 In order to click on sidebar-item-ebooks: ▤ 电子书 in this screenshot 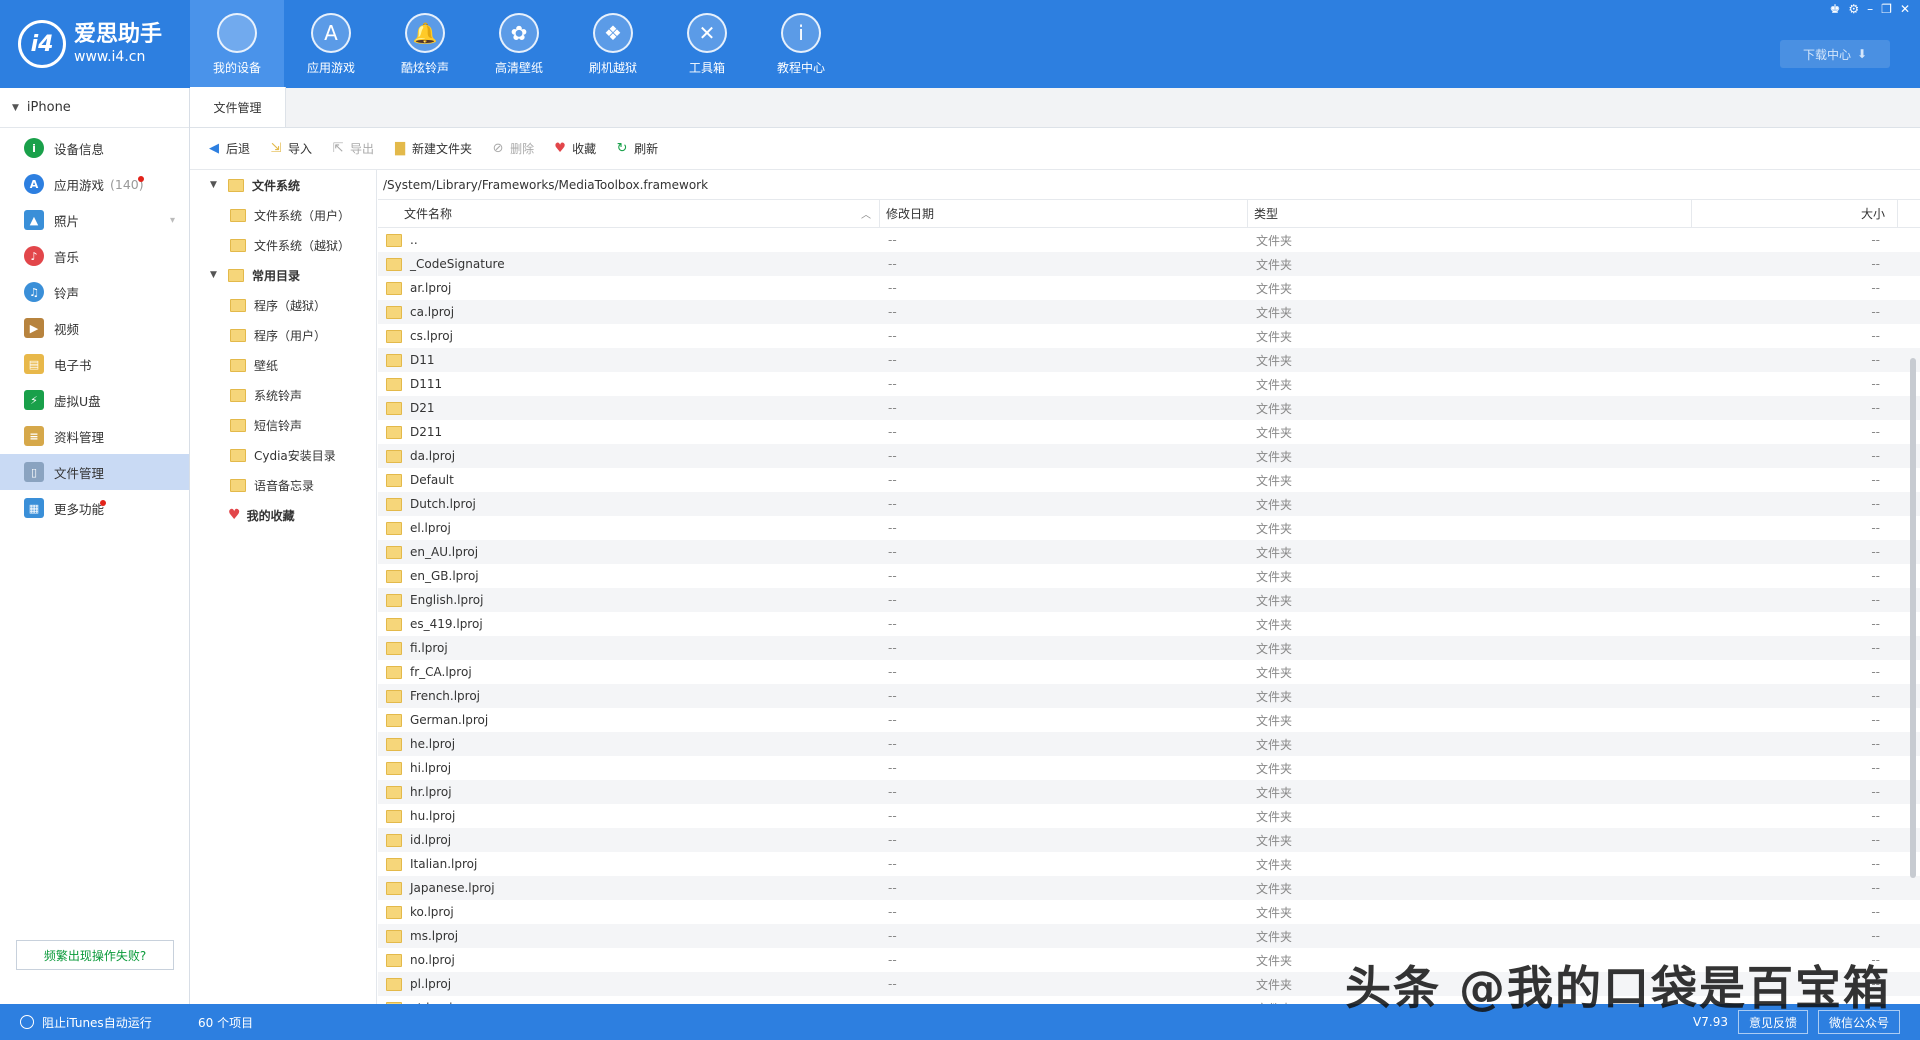, I will do `click(94, 364)`.